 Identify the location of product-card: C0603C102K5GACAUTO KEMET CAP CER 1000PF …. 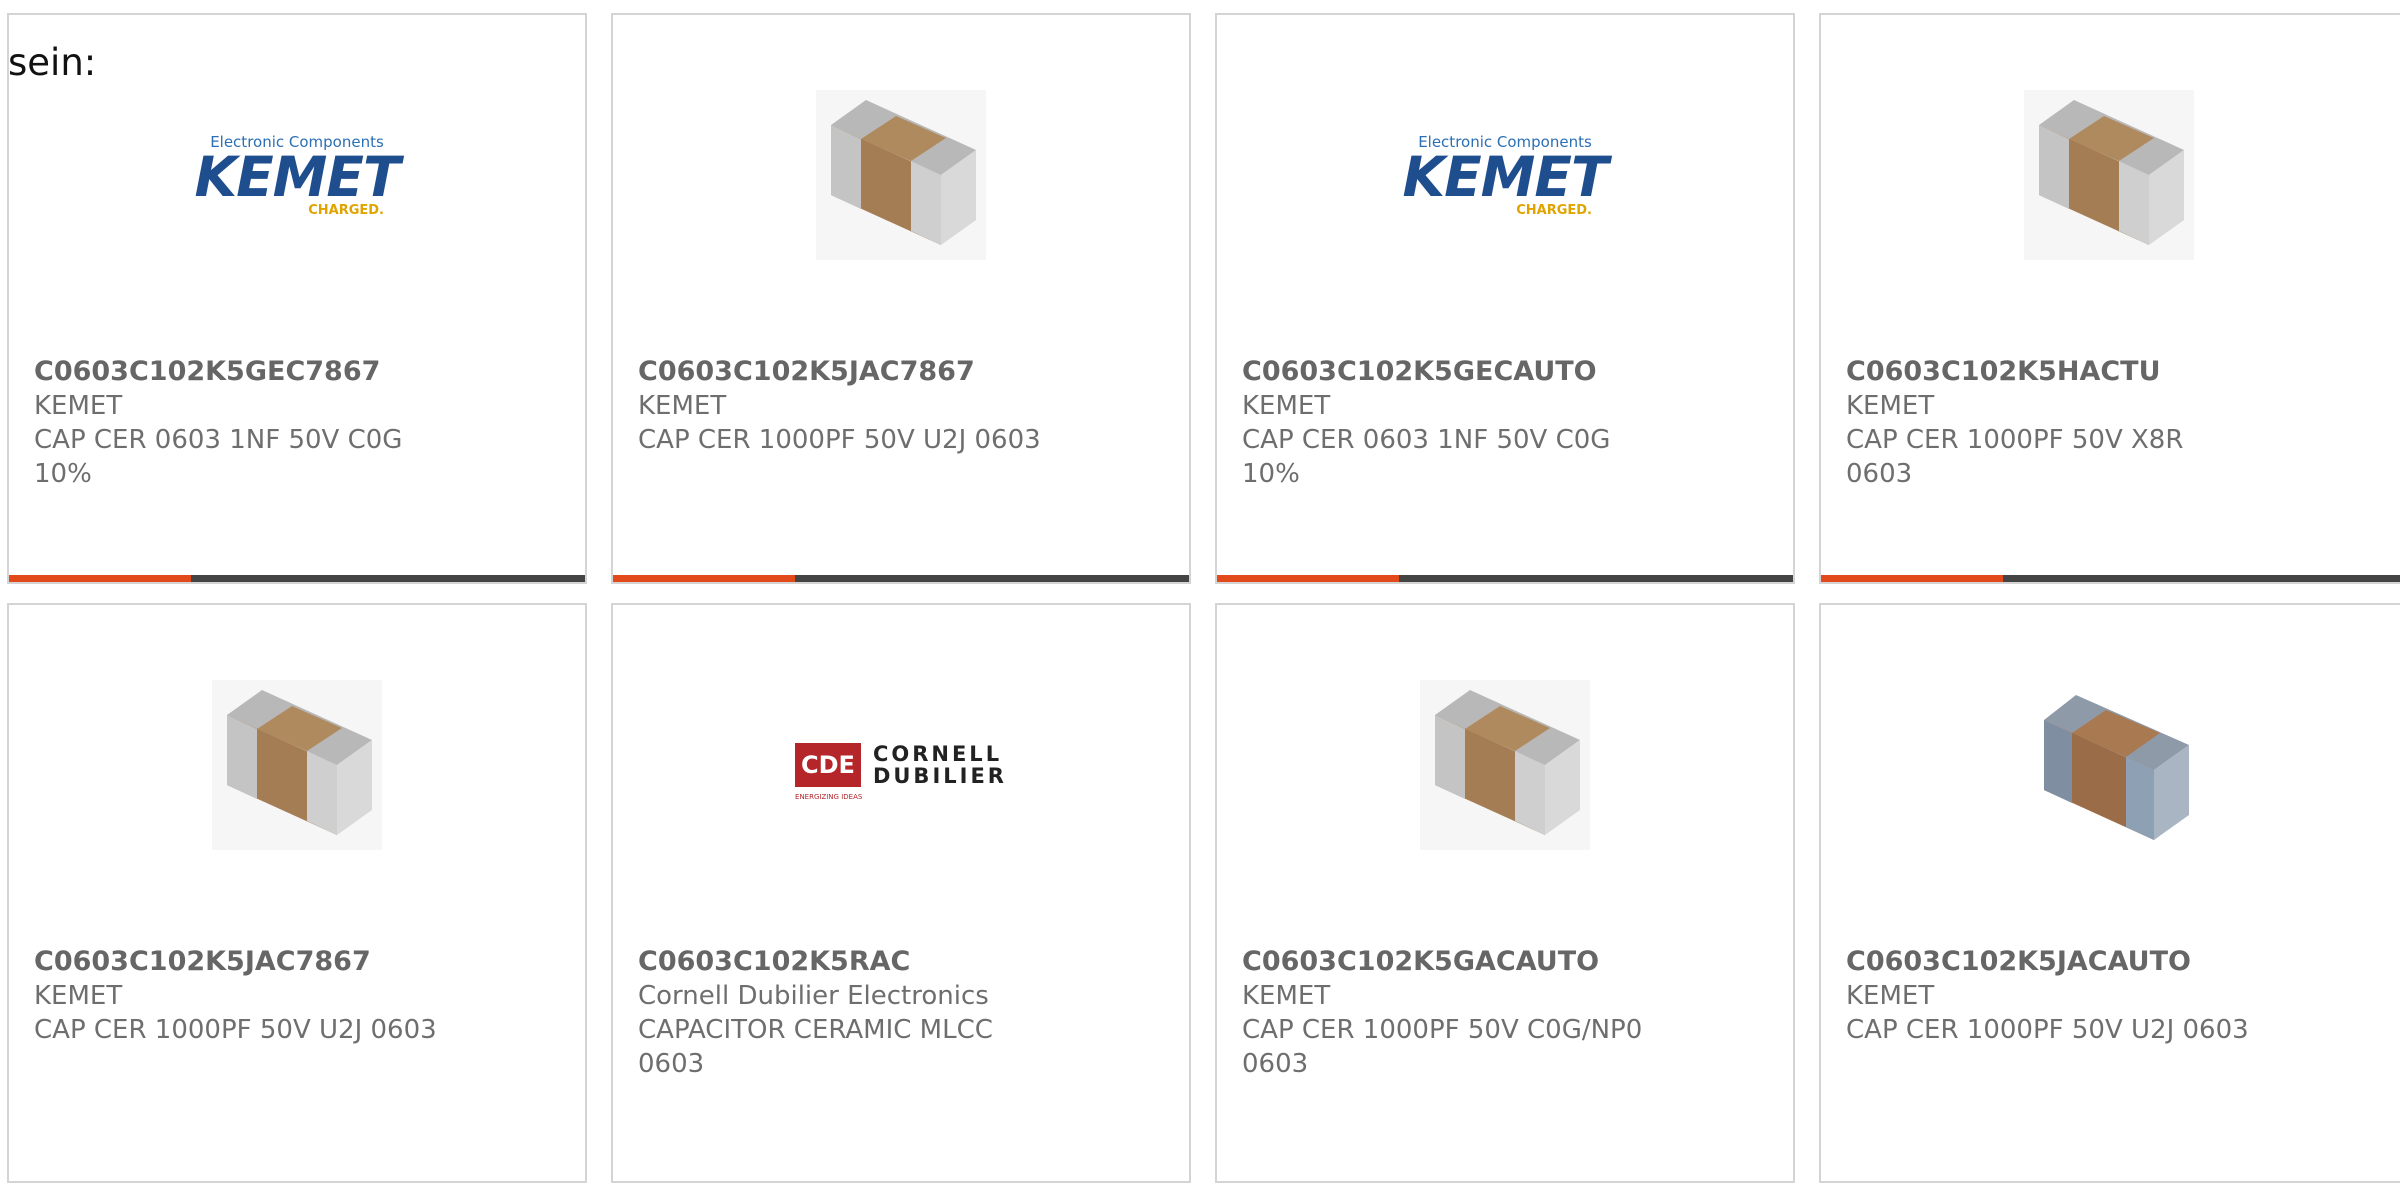
(1505, 893).